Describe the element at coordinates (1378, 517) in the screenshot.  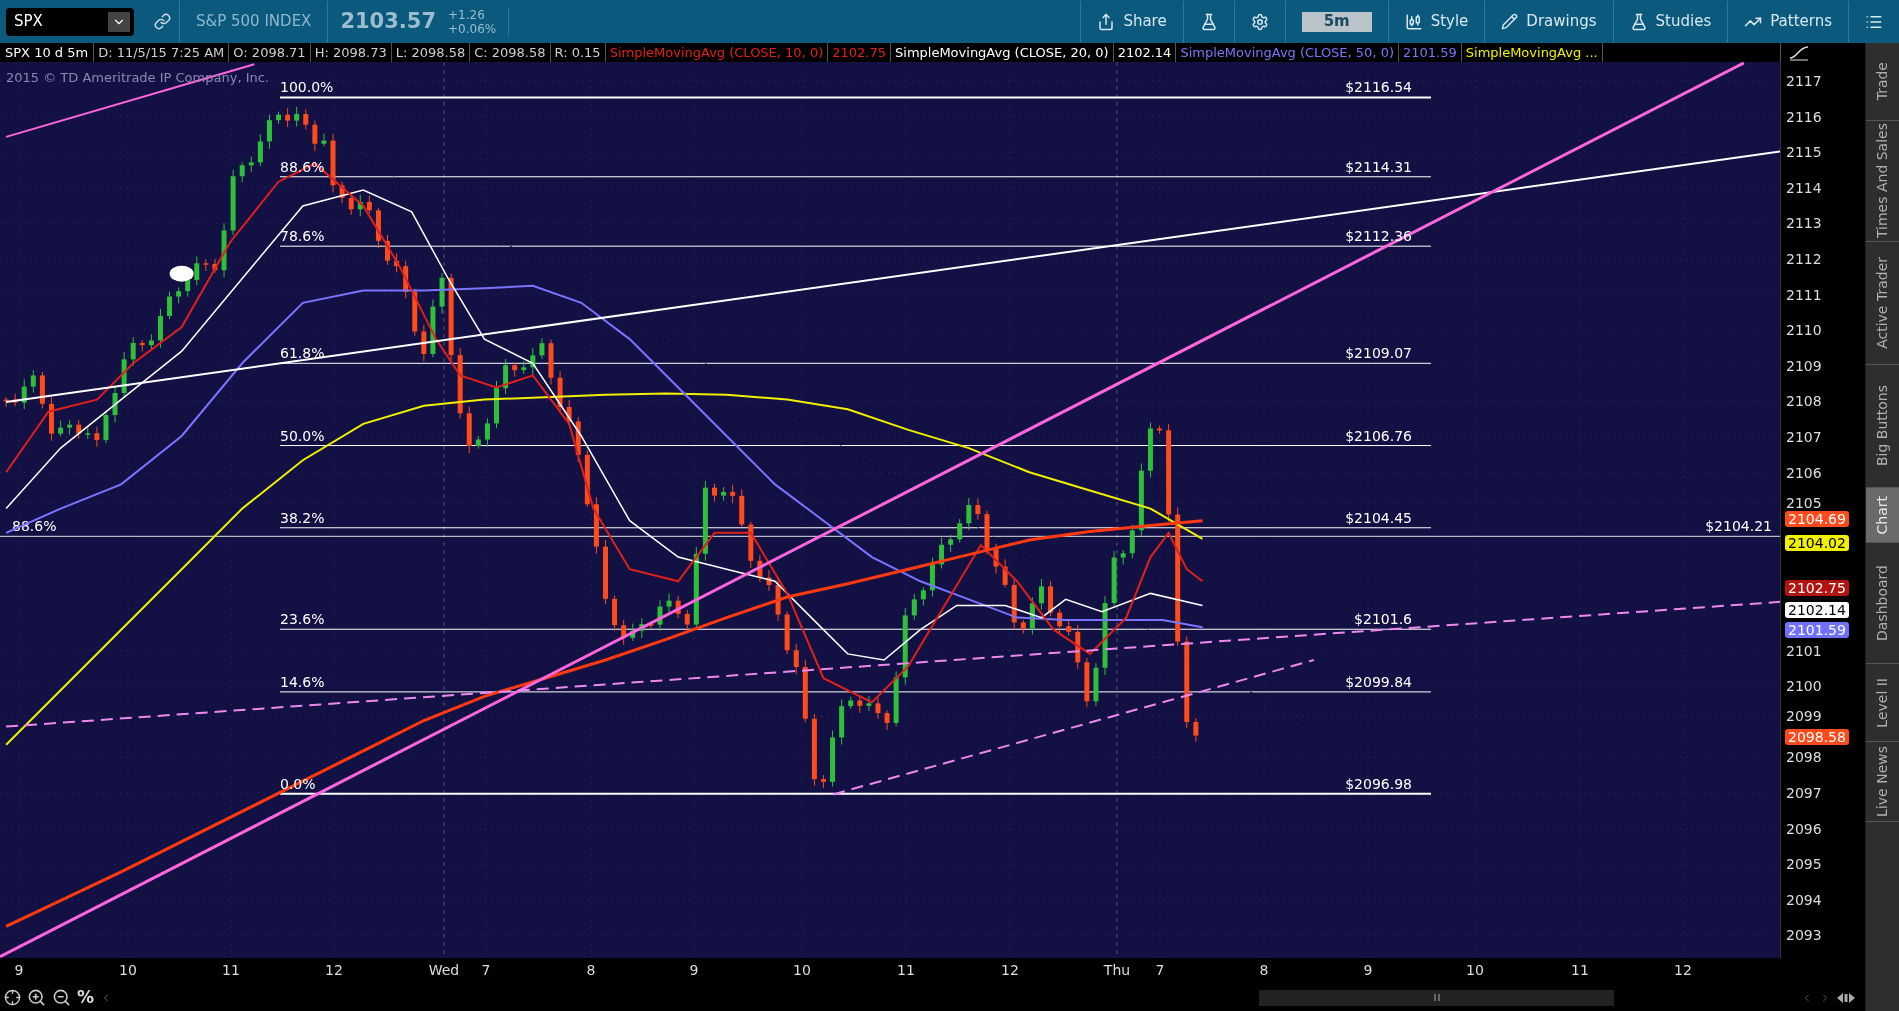
I see `fibonacci-price: $2104.45` at that location.